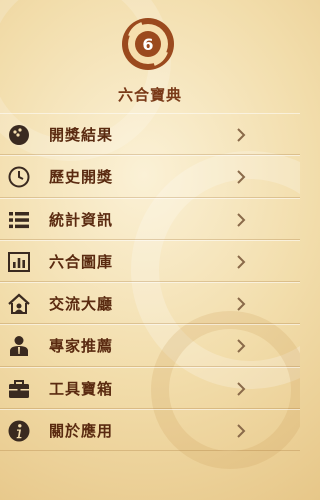 This screenshot has width=320, height=500. What do you see at coordinates (150, 261) in the screenshot?
I see `menu-item-gallery: 六合圖庫` at bounding box center [150, 261].